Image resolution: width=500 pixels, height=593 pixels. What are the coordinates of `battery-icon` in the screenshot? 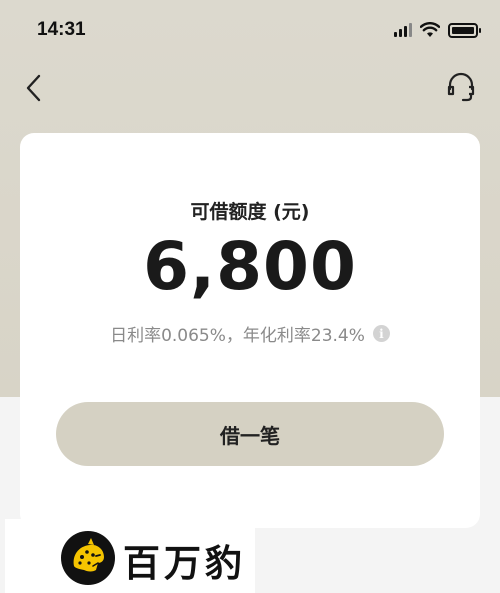 It's located at (464, 30).